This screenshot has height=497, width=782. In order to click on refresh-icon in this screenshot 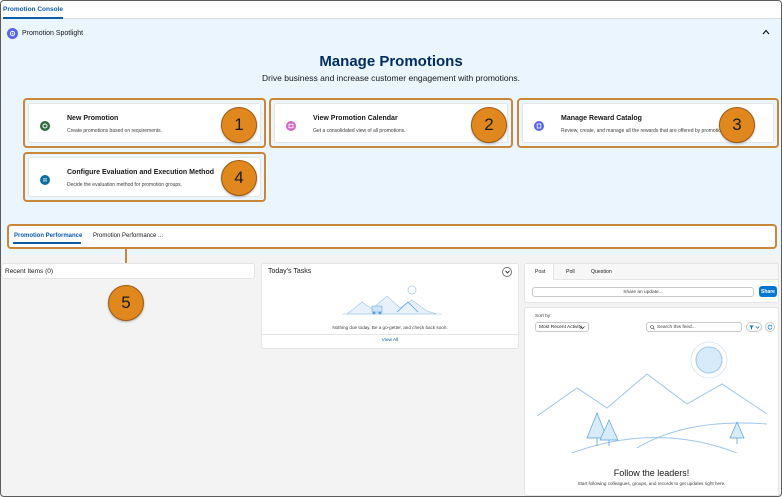, I will do `click(770, 327)`.